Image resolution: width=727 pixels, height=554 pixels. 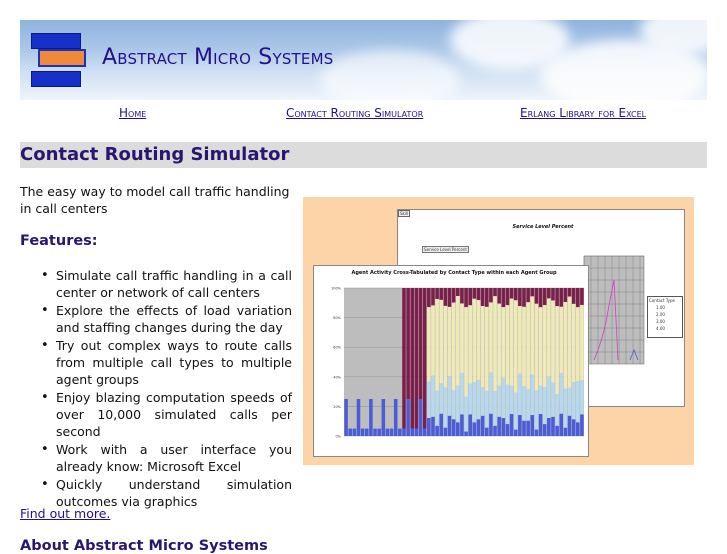 I want to click on legend-item: 1.00, so click(x=660, y=307).